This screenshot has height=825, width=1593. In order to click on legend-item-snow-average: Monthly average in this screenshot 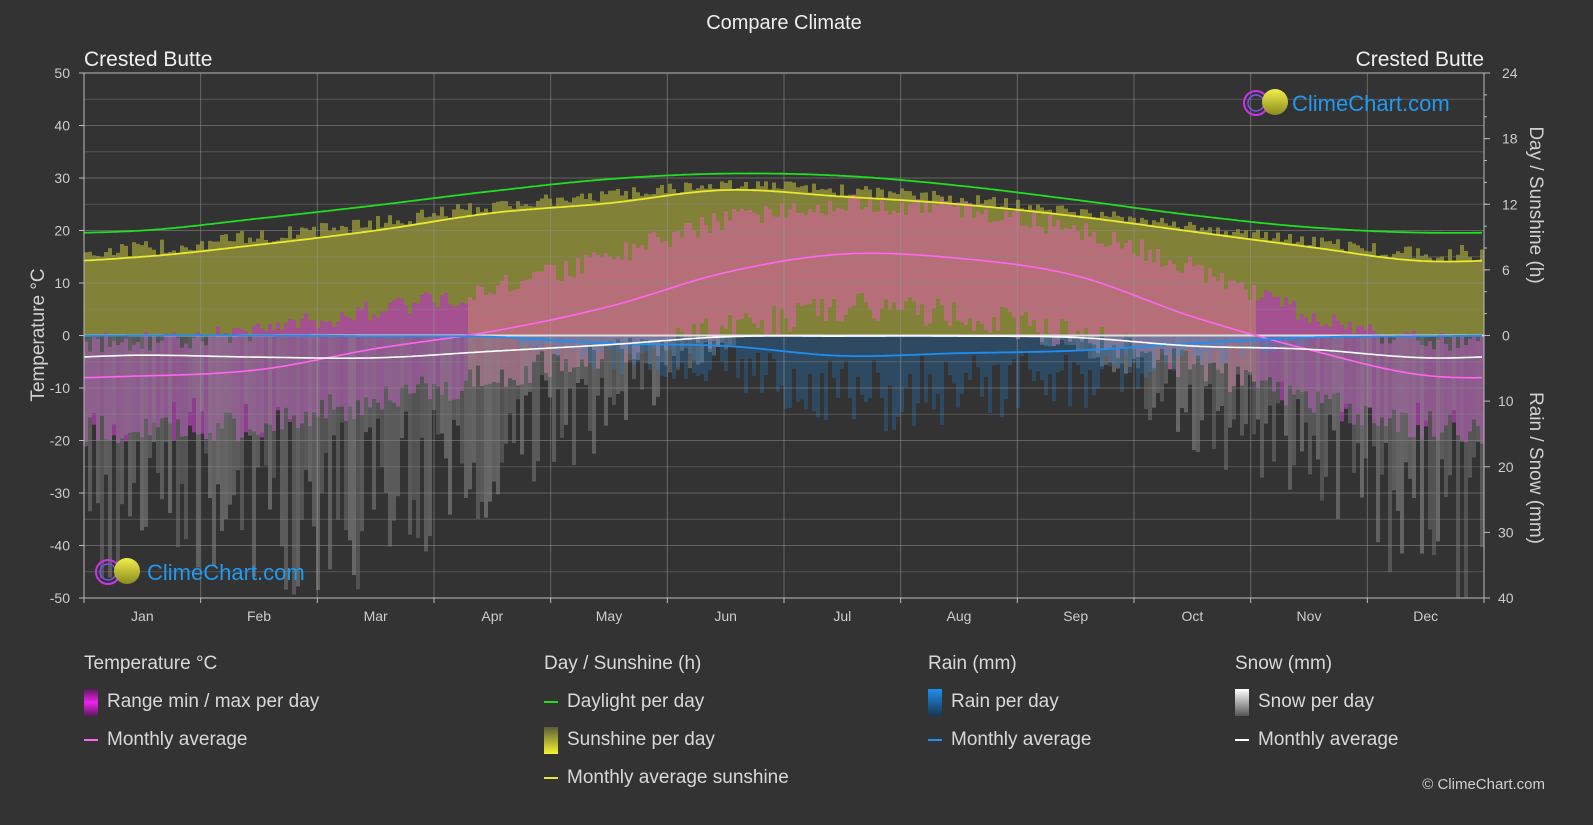, I will do `click(1316, 740)`.